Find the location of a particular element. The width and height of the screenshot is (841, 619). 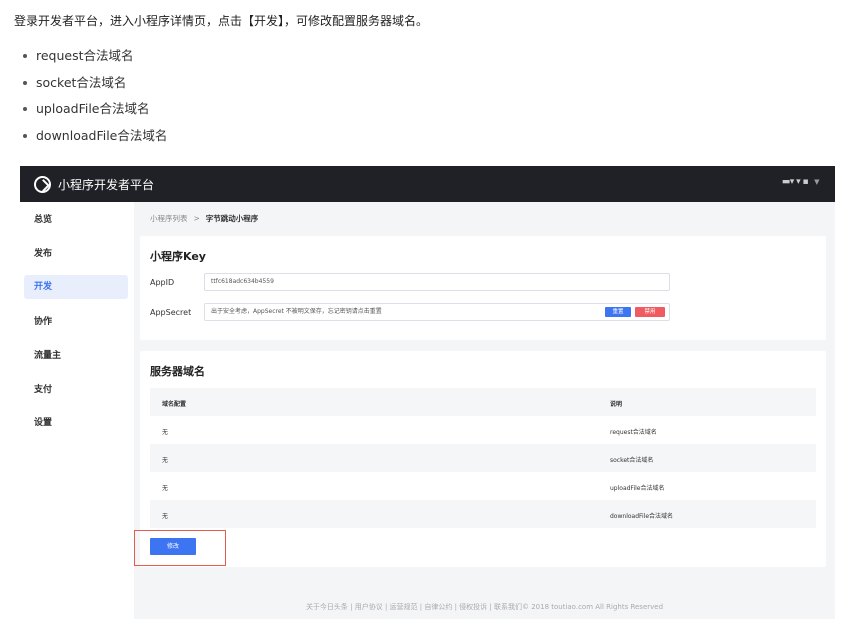

table-row: 无 socket合法域名 is located at coordinates (483, 458).